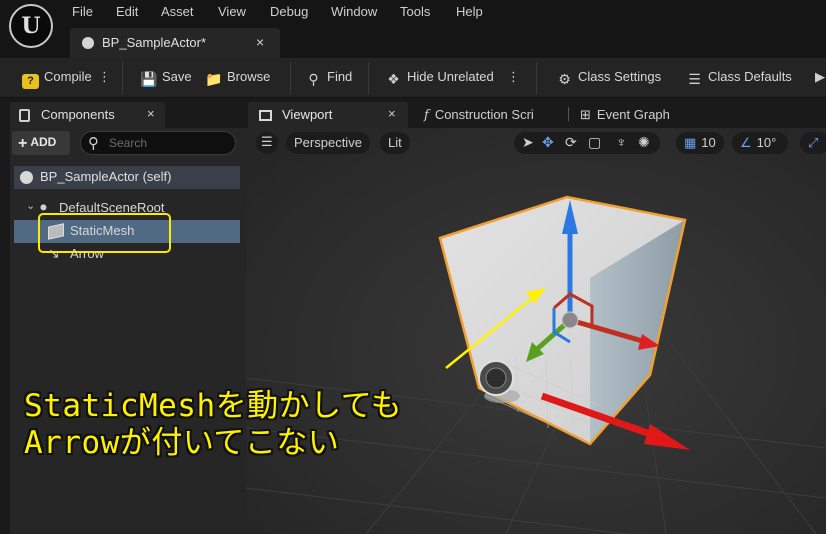 Image resolution: width=826 pixels, height=534 pixels. I want to click on scale-icon: ▢, so click(594, 142).